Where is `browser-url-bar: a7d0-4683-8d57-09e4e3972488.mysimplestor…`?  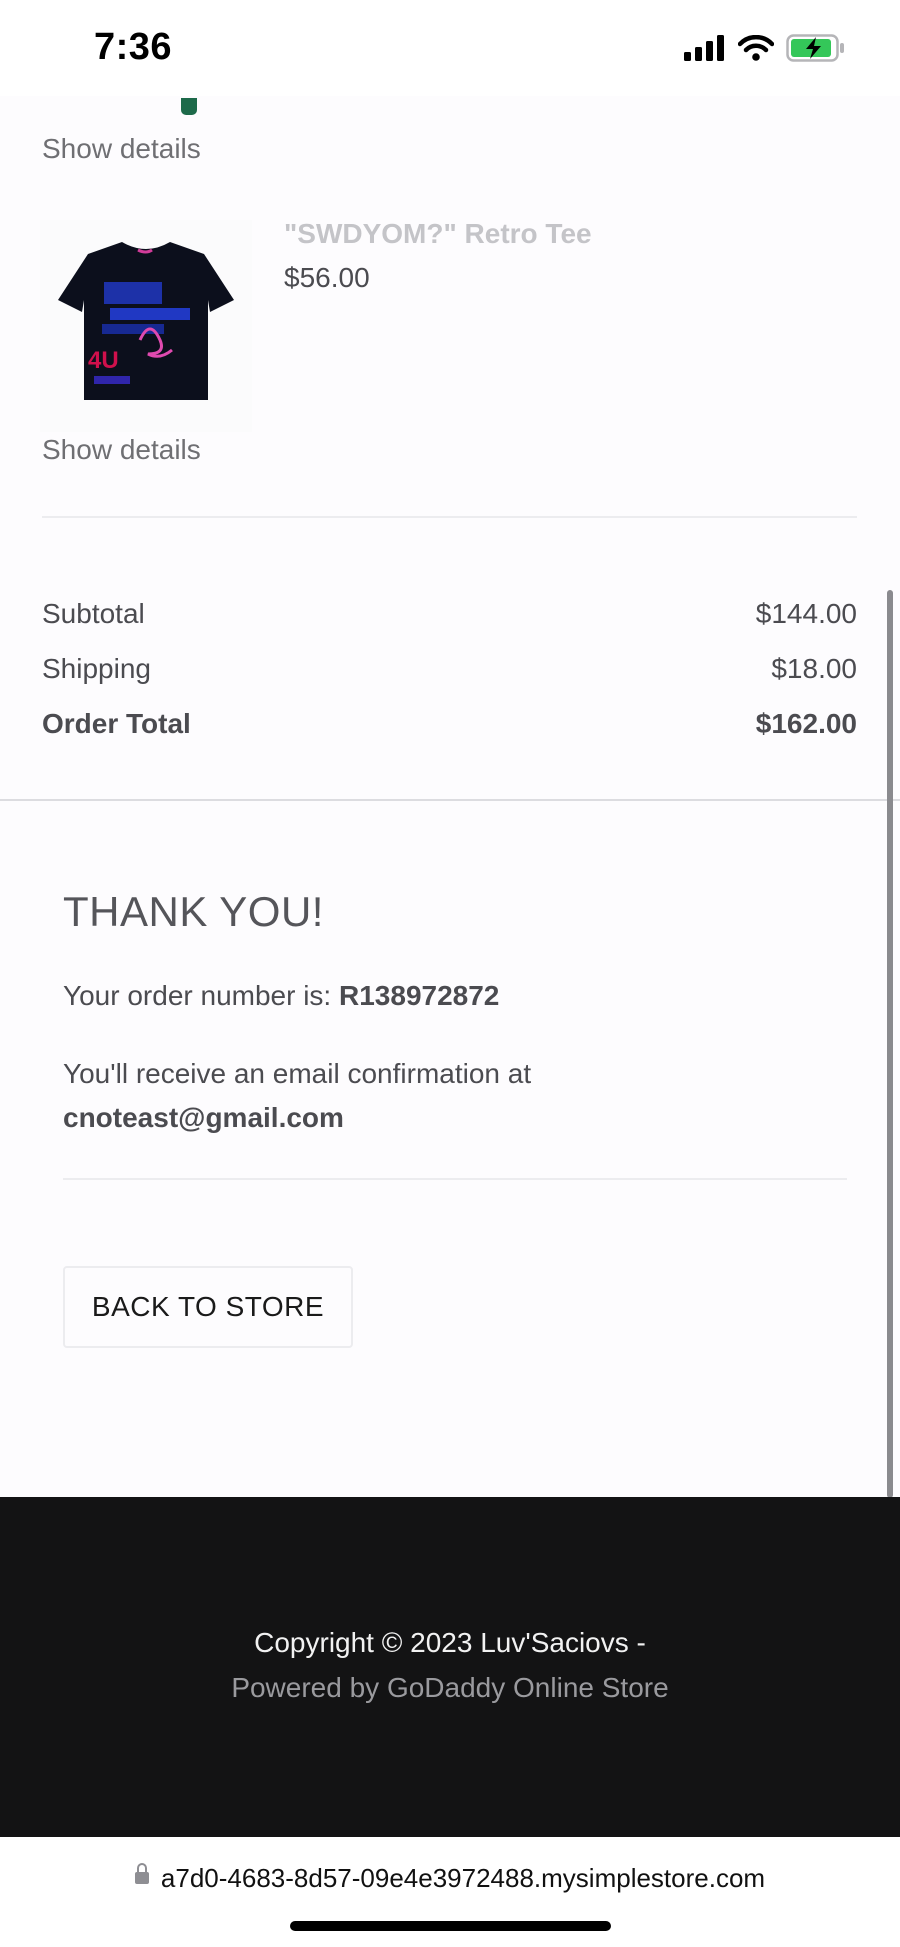
browser-url-bar: a7d0-4683-8d57-09e4e3972488.mysimplestor… is located at coordinates (450, 1892).